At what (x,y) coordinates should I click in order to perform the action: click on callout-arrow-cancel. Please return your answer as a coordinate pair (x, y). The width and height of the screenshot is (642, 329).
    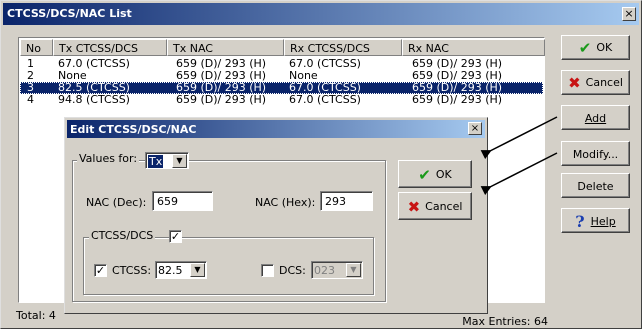
    Looking at the image, I should click on (519, 174).